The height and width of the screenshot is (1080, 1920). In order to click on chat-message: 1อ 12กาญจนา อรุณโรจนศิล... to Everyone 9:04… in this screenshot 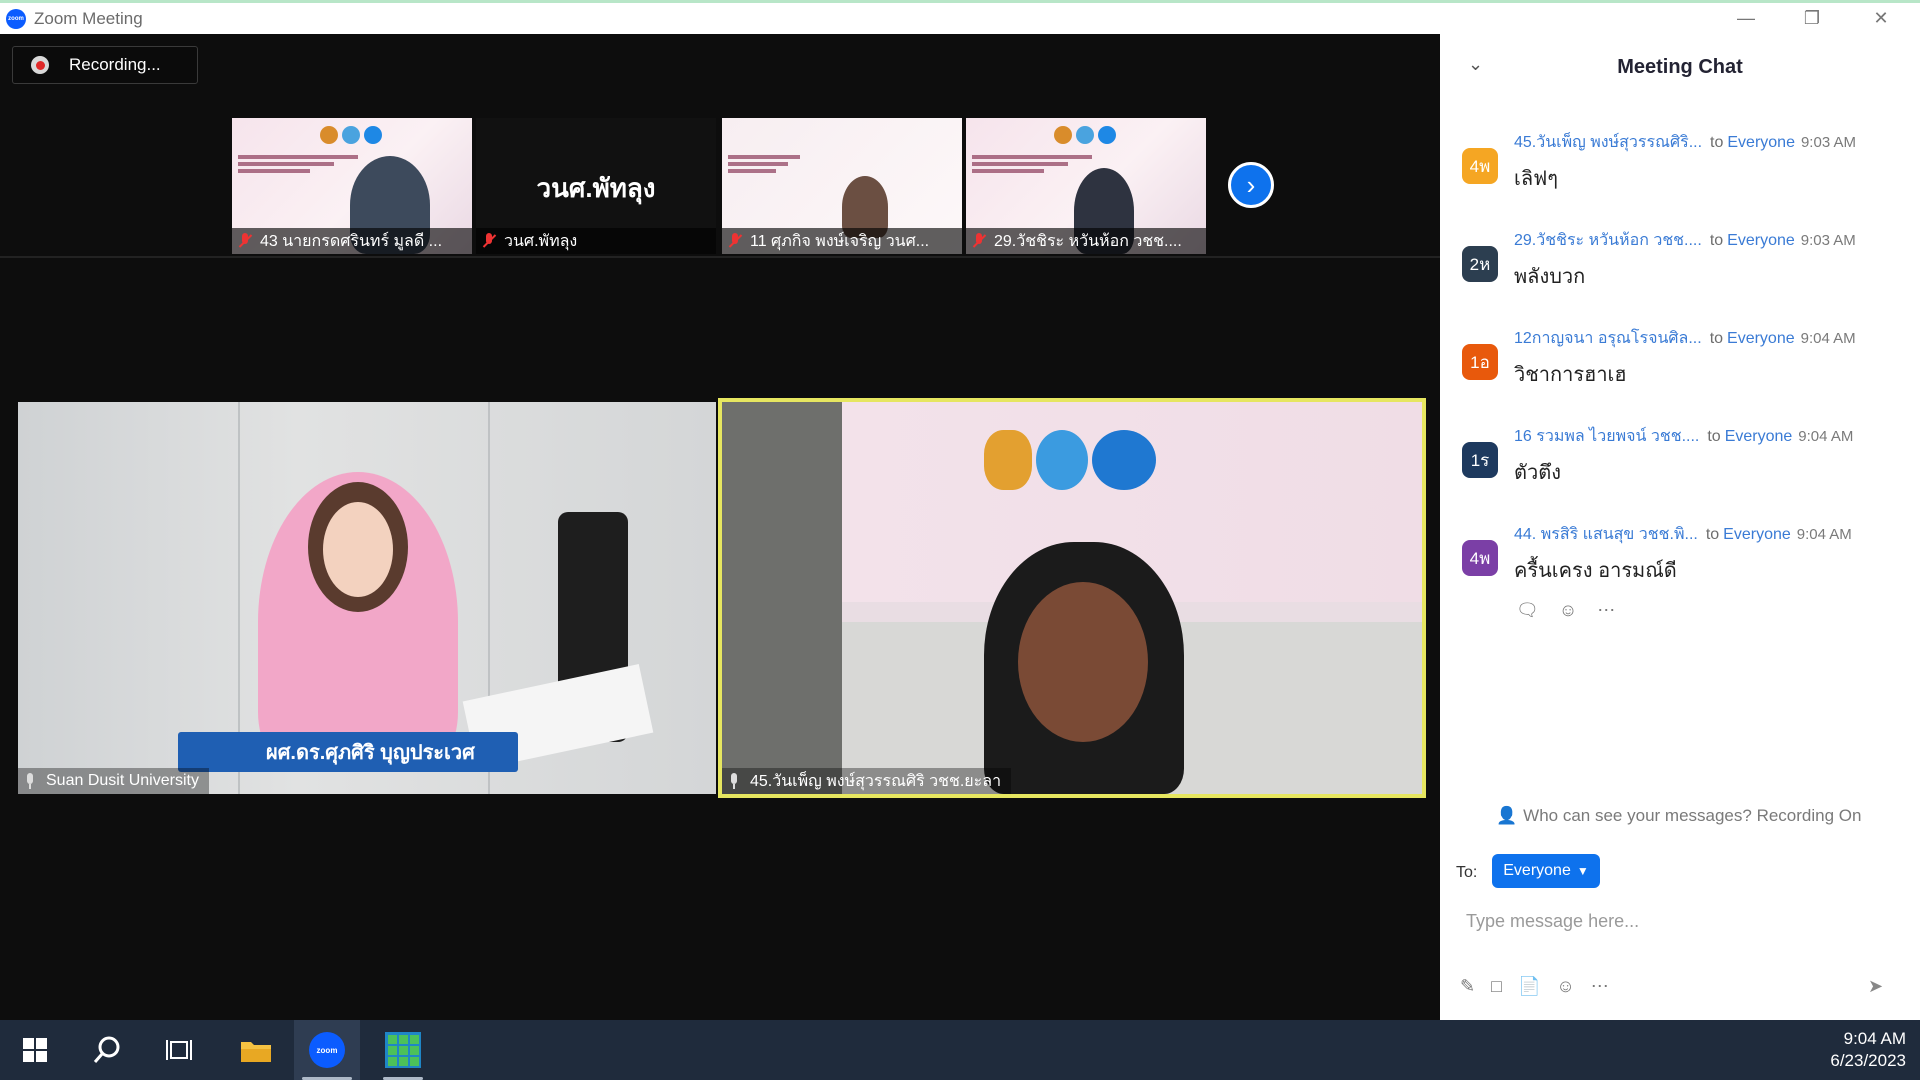, I will do `click(1680, 361)`.